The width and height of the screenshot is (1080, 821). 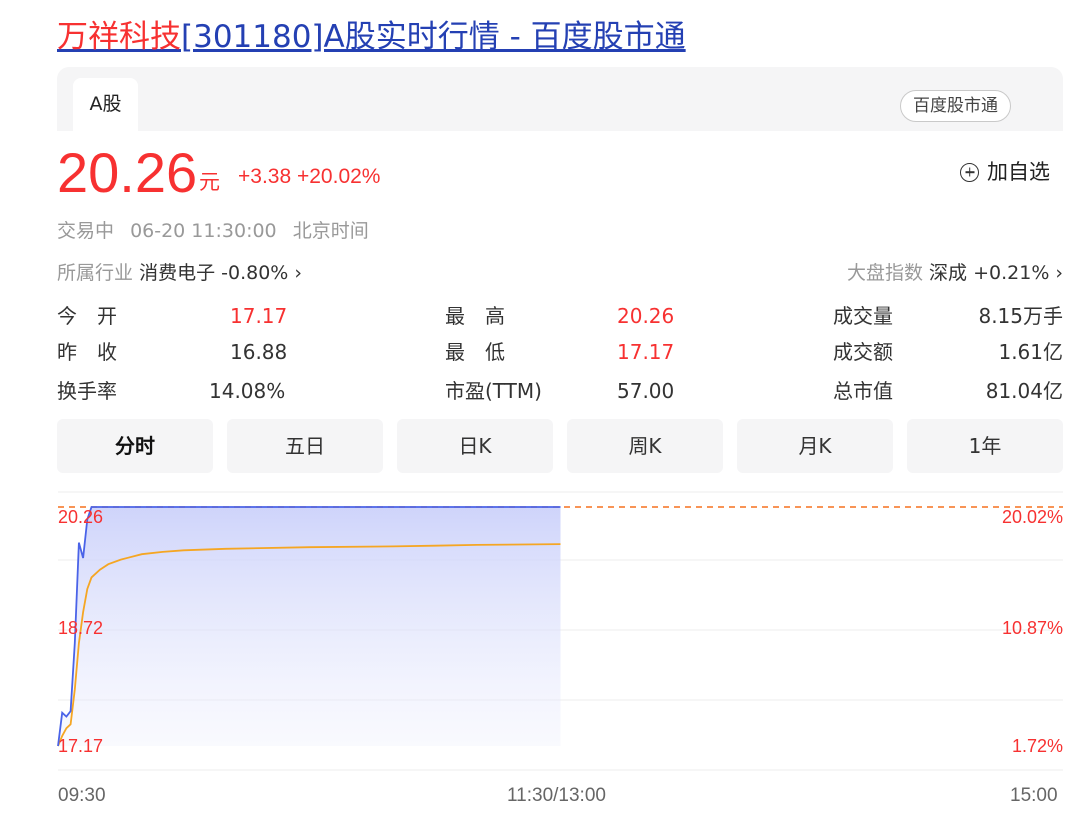 What do you see at coordinates (81, 628) in the screenshot?
I see `price-axis-label-mid: 18.72` at bounding box center [81, 628].